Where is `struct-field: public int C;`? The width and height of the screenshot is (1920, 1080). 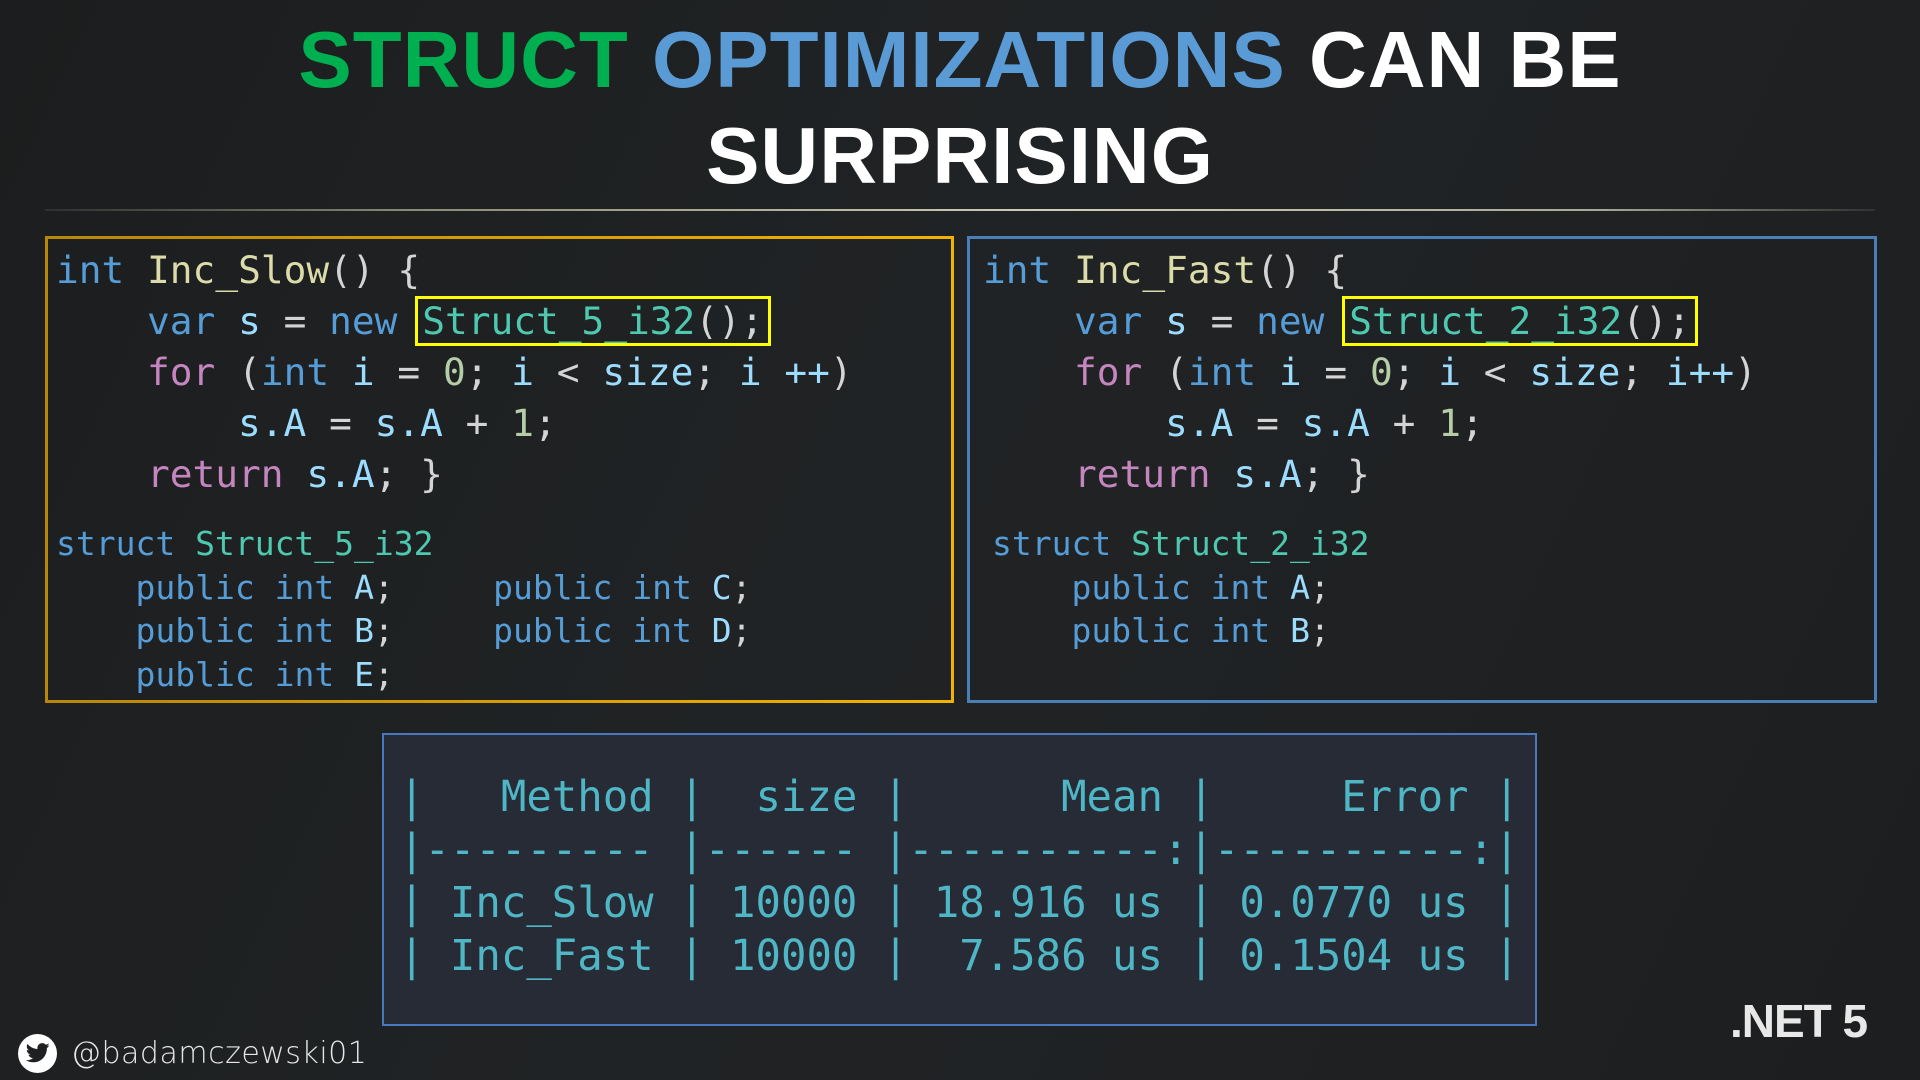
struct-field: public int C; is located at coordinates (622, 587).